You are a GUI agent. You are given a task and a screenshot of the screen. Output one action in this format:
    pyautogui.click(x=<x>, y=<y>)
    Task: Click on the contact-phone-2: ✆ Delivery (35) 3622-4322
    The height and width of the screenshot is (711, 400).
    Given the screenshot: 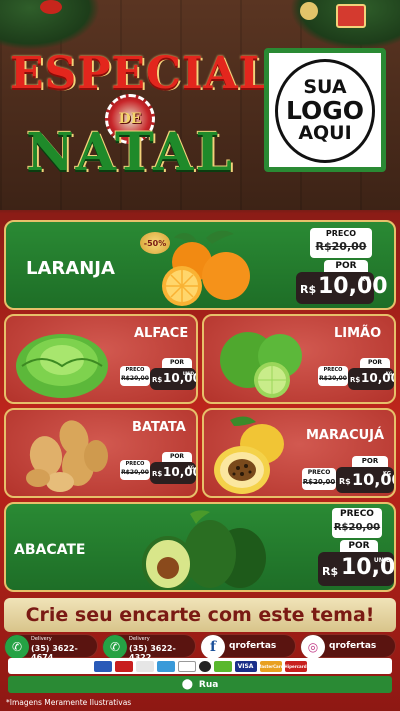 What is the action you would take?
    pyautogui.click(x=149, y=648)
    